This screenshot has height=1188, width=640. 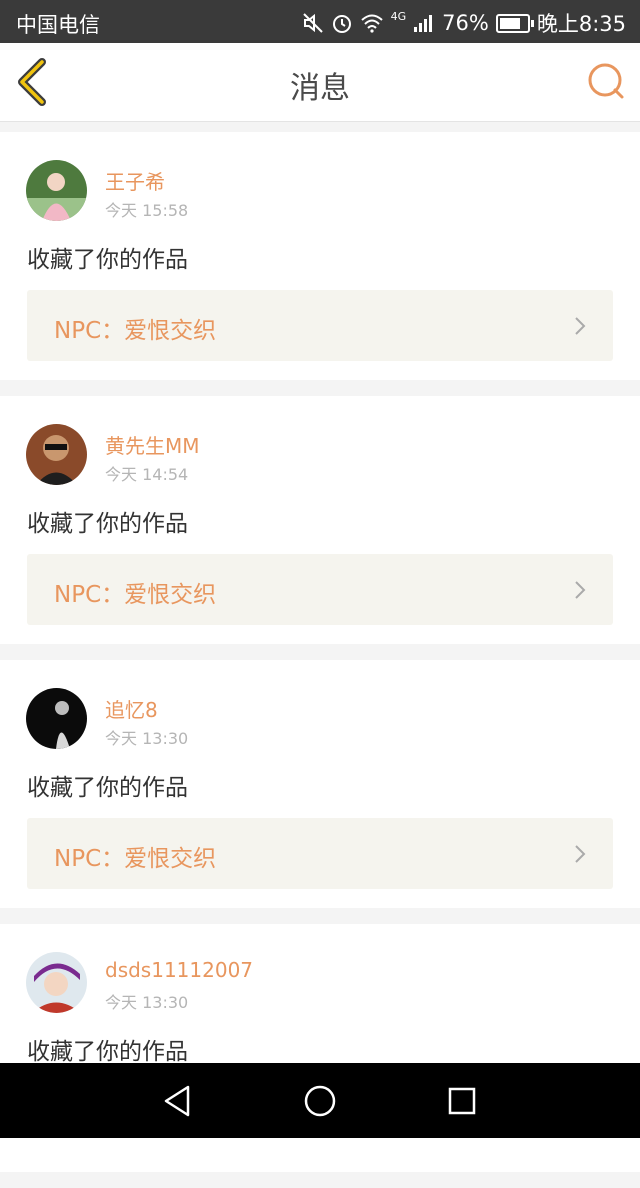 I want to click on battery-percent: 76%, so click(x=465, y=23).